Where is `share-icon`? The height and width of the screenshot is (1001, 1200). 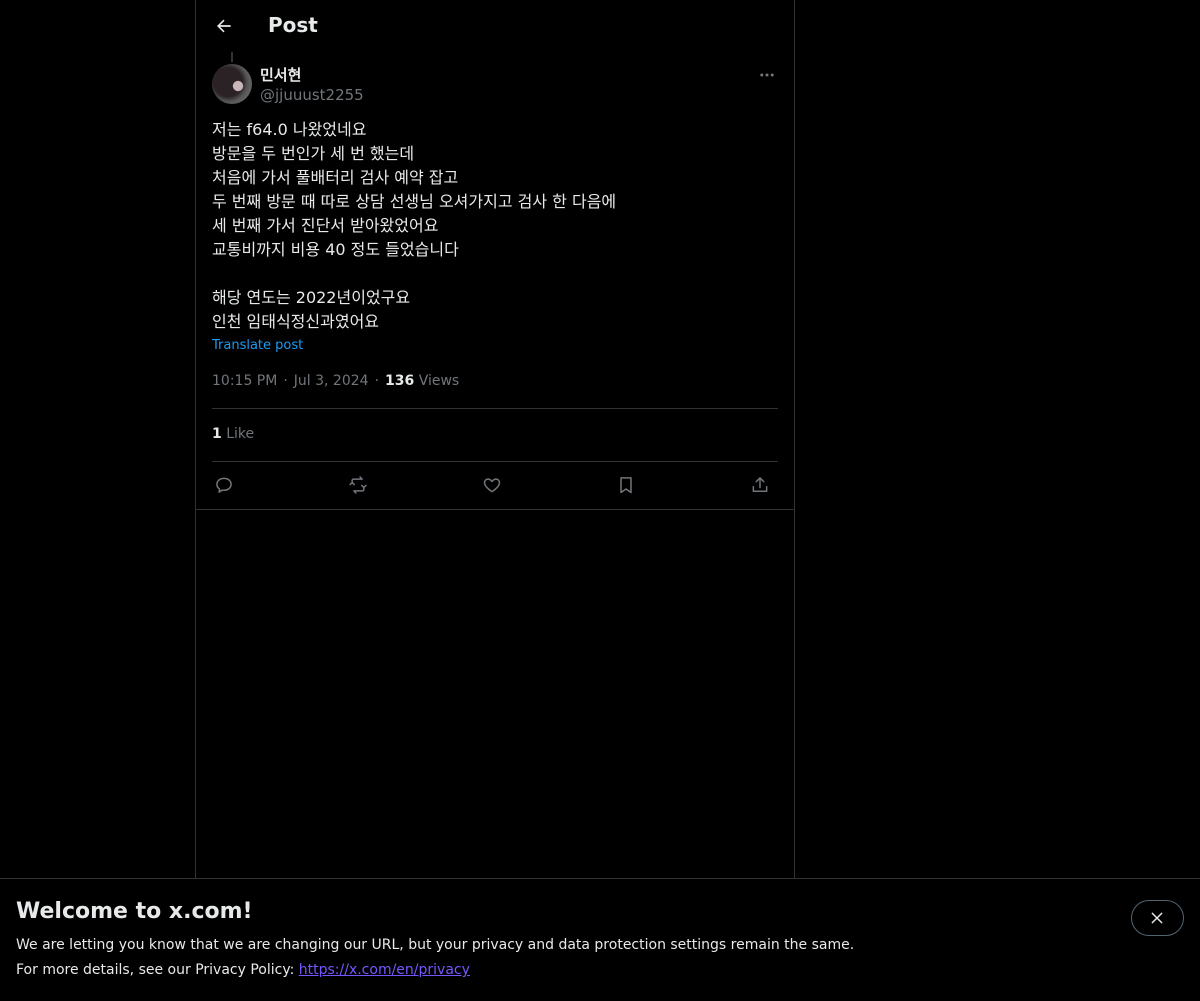 share-icon is located at coordinates (760, 484).